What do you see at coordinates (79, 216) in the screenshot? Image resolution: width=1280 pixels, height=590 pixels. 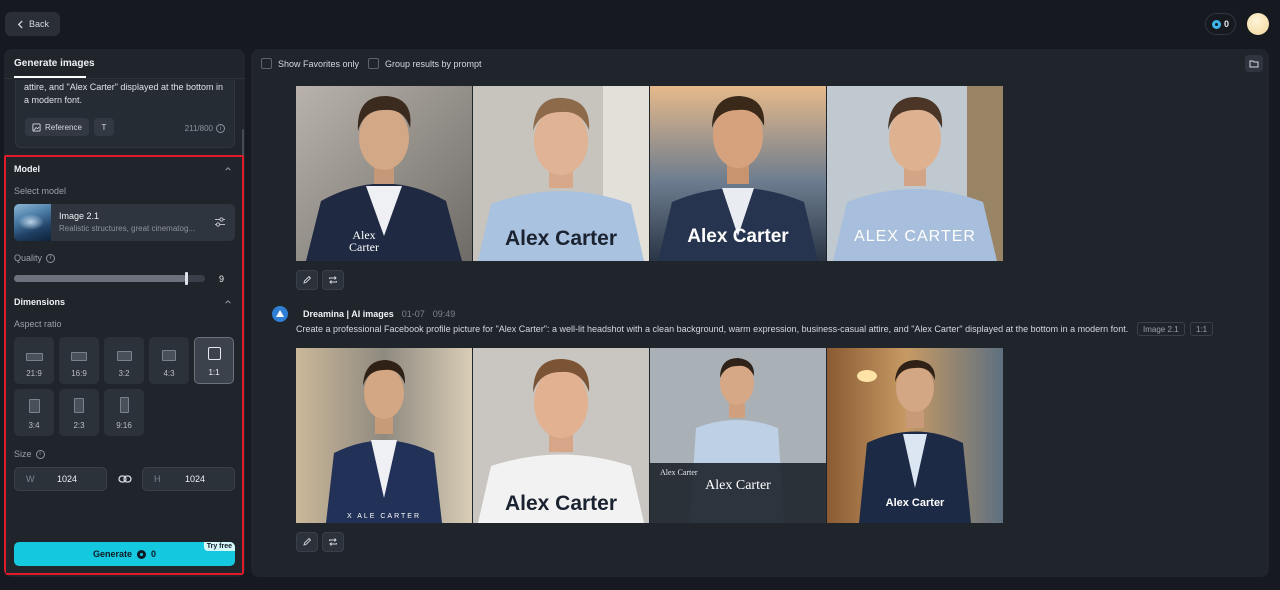 I see `model-name: Image 2.1` at bounding box center [79, 216].